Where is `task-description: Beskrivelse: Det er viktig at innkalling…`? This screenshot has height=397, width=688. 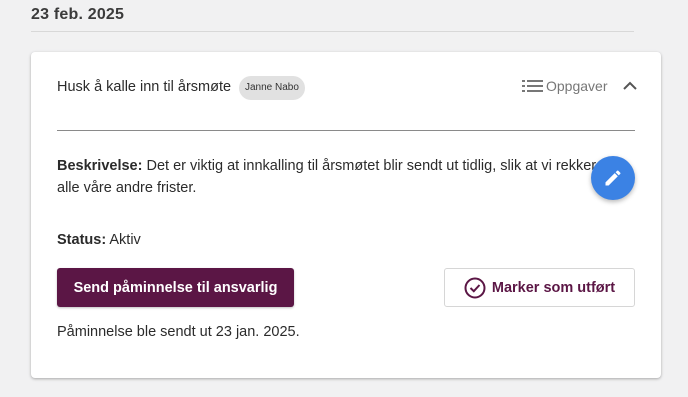 task-description: Beskrivelse: Det er viktig at innkalling… is located at coordinates (327, 177).